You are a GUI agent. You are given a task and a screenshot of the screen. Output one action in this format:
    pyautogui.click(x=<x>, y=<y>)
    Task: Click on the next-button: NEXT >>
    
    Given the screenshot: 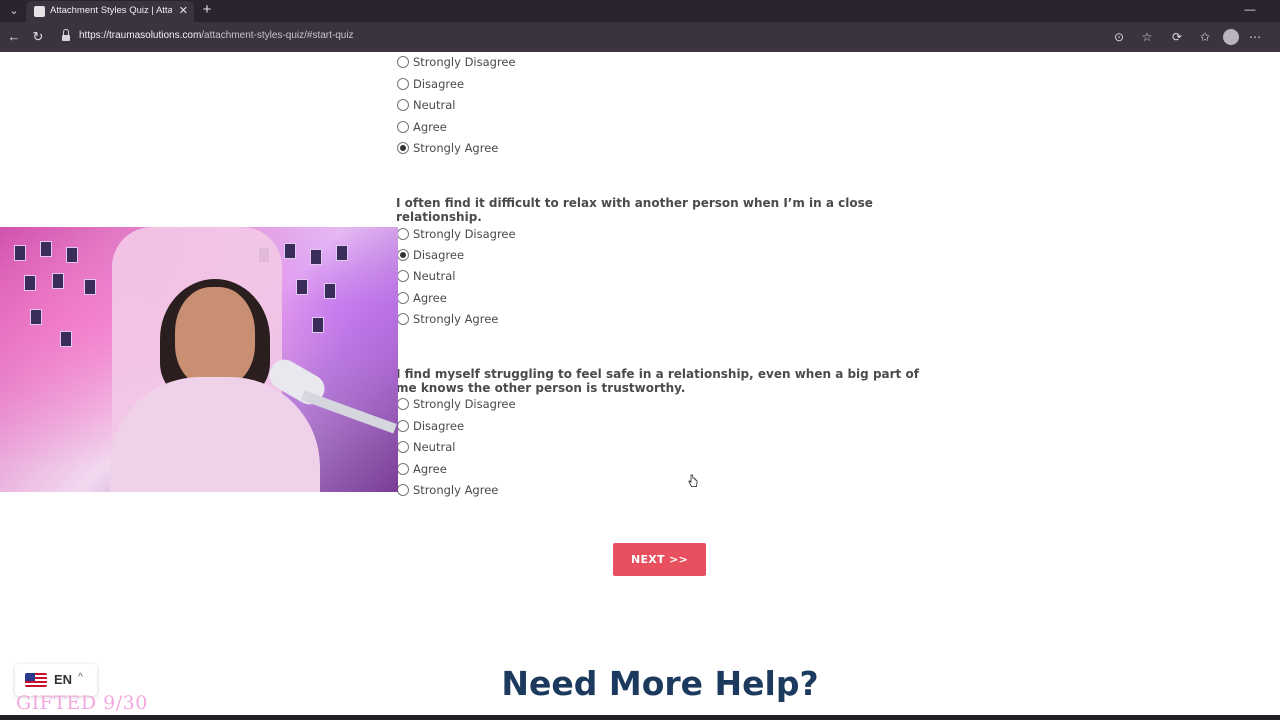 What is the action you would take?
    pyautogui.click(x=659, y=559)
    